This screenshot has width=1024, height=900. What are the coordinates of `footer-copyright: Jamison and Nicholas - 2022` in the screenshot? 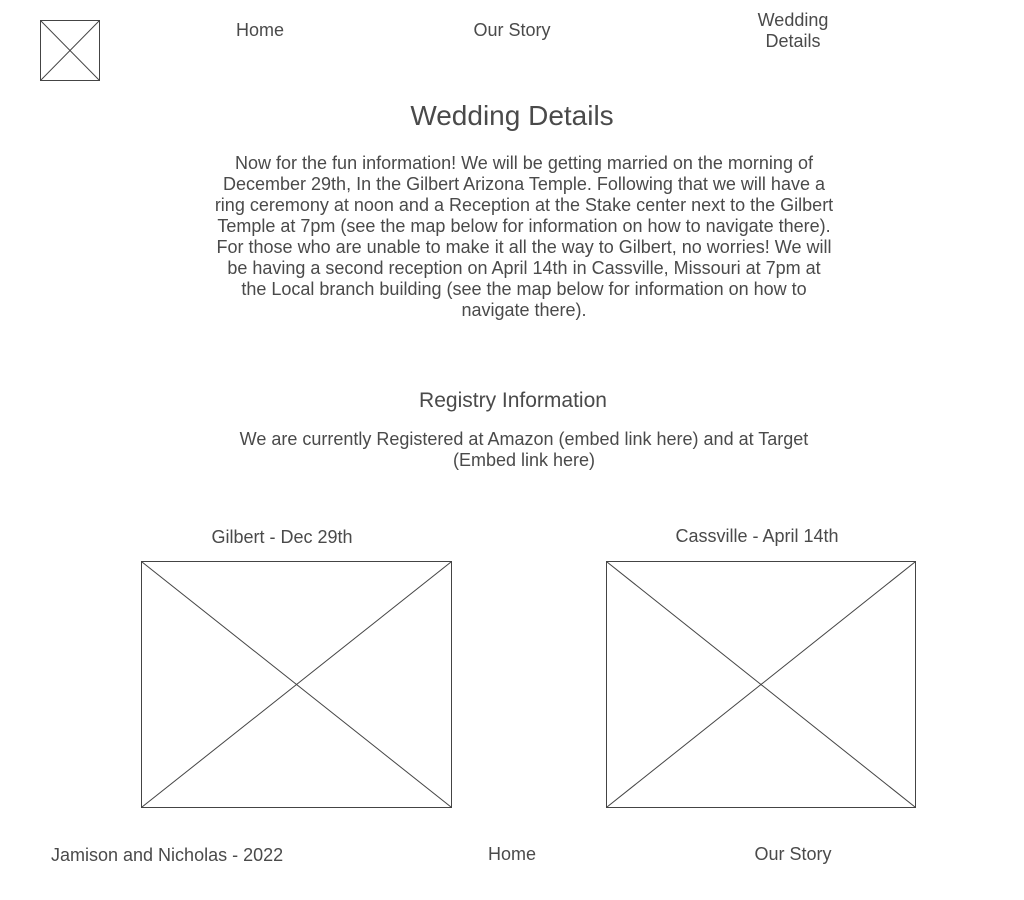 It's located at (167, 855).